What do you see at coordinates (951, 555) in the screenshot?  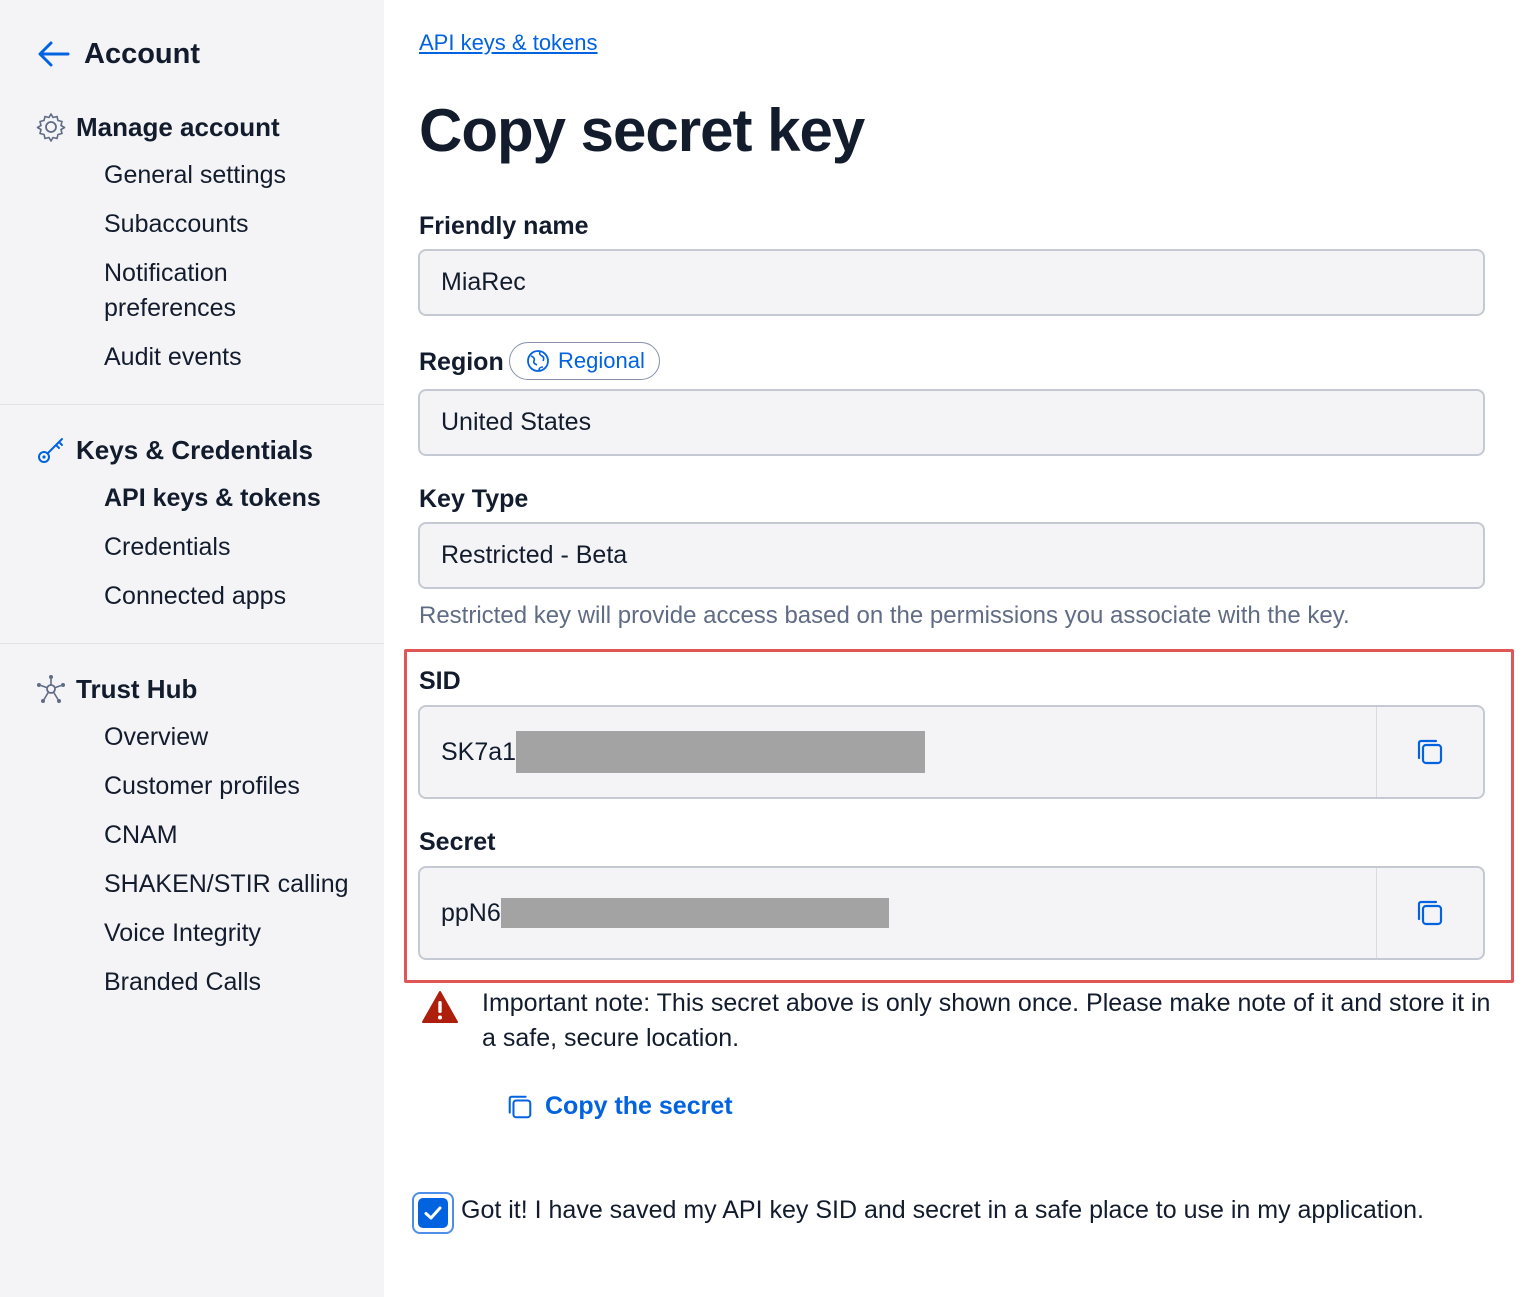 I see `key-type-field: Restricted - Beta` at bounding box center [951, 555].